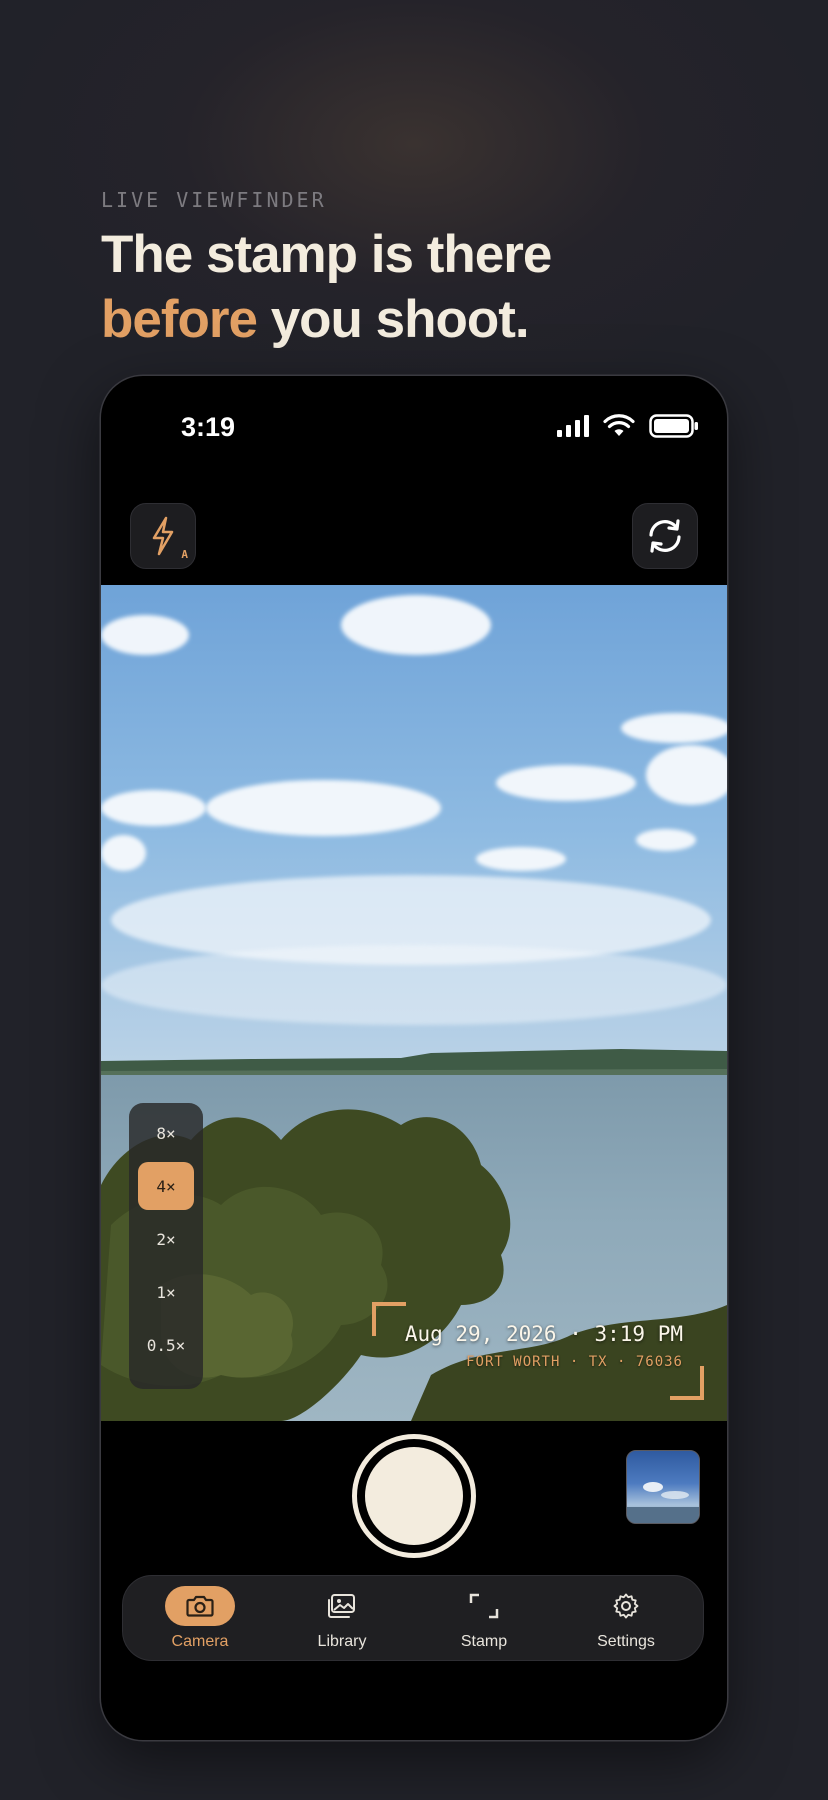  I want to click on photos-icon, so click(341, 1605).